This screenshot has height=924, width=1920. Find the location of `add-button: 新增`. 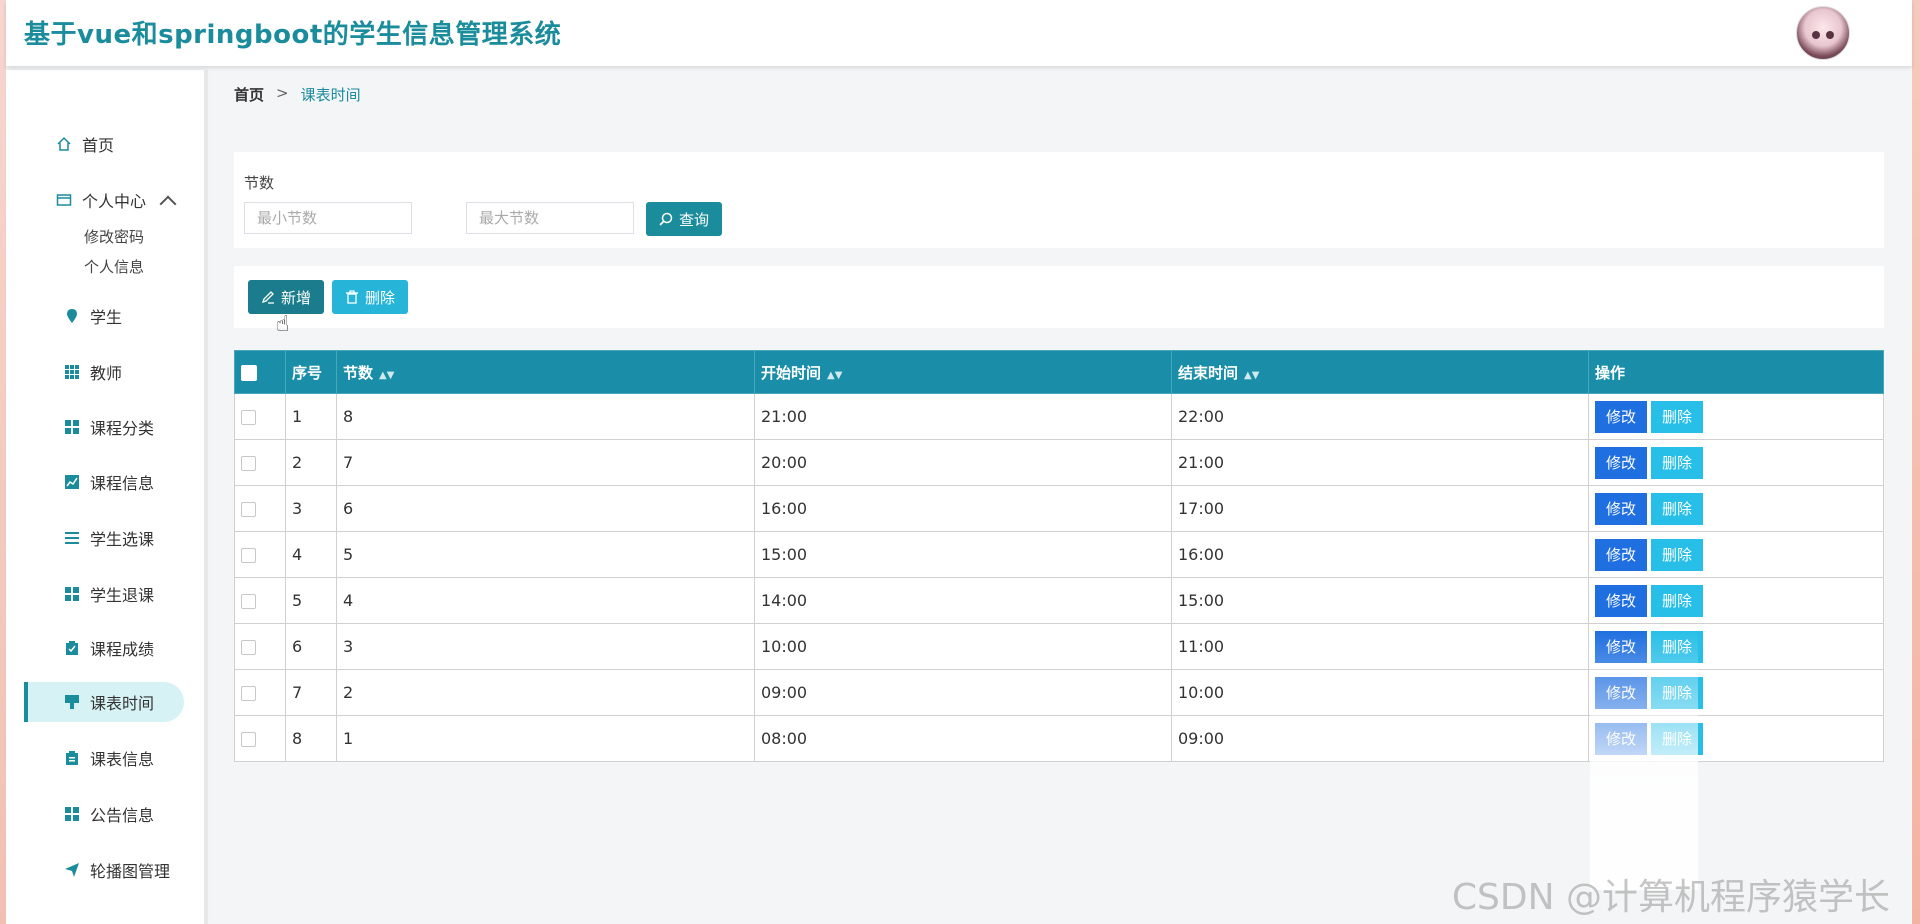

add-button: 新增 is located at coordinates (286, 297).